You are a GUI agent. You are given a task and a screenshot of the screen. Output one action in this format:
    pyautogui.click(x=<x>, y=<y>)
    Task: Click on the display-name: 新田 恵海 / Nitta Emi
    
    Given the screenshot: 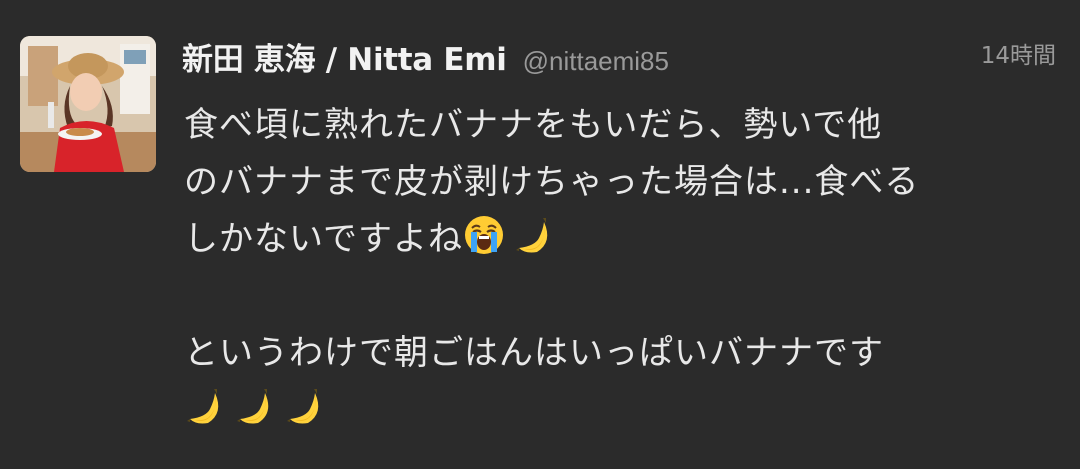 What is the action you would take?
    pyautogui.click(x=344, y=56)
    